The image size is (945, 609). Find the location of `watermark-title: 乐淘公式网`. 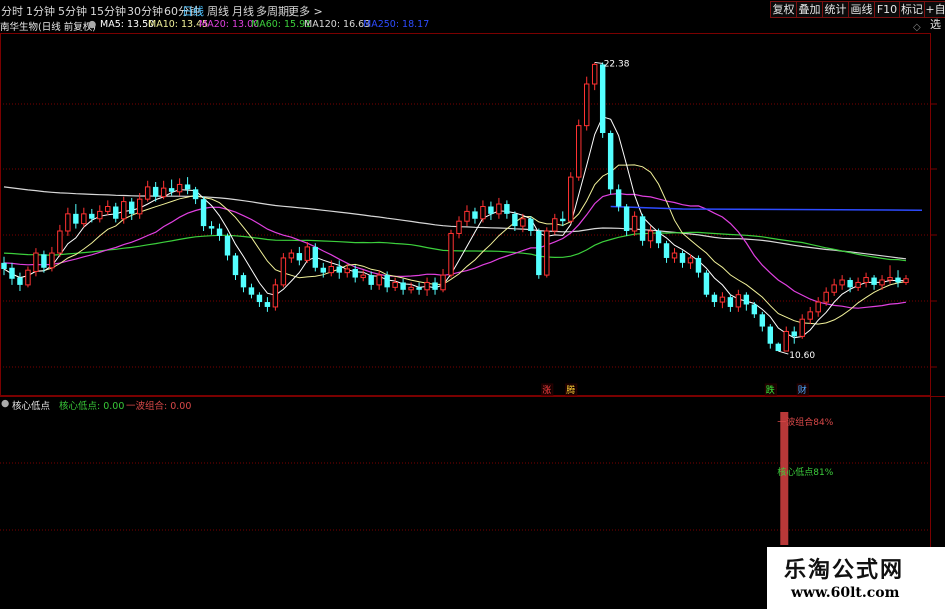

watermark-title: 乐淘公式网 is located at coordinates (844, 570).